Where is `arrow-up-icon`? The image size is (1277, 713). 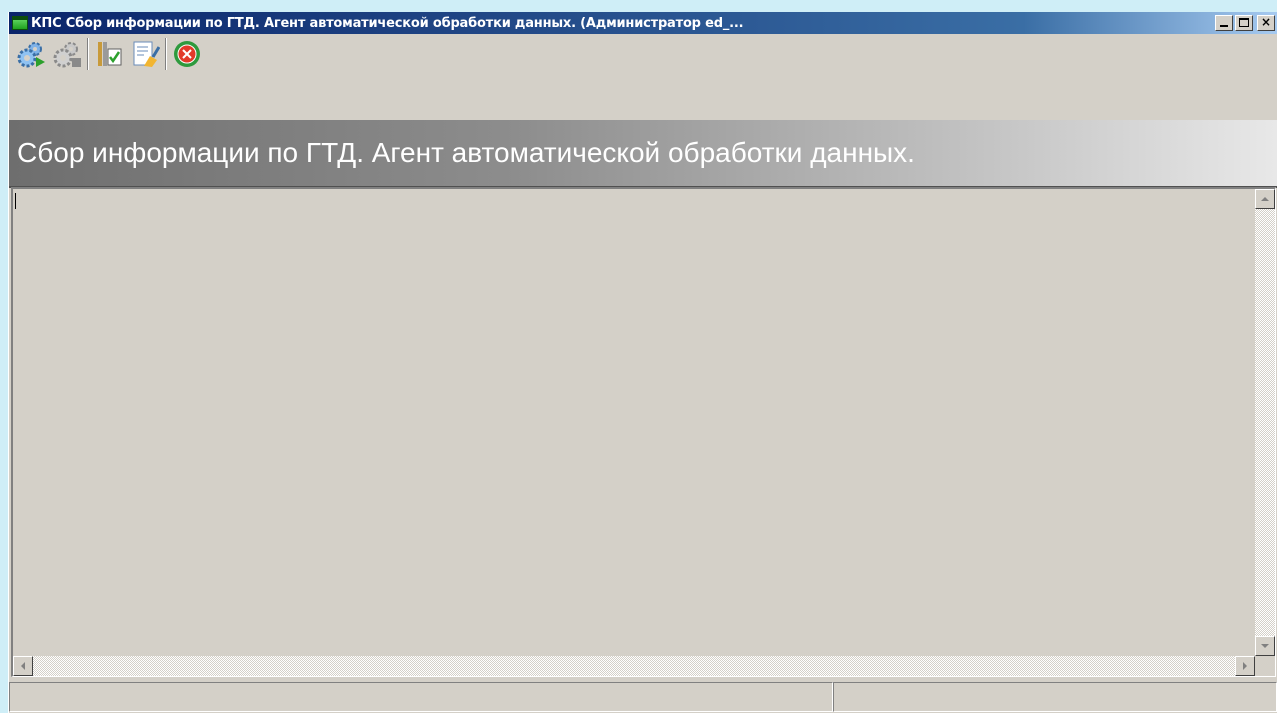
arrow-up-icon is located at coordinates (1265, 199).